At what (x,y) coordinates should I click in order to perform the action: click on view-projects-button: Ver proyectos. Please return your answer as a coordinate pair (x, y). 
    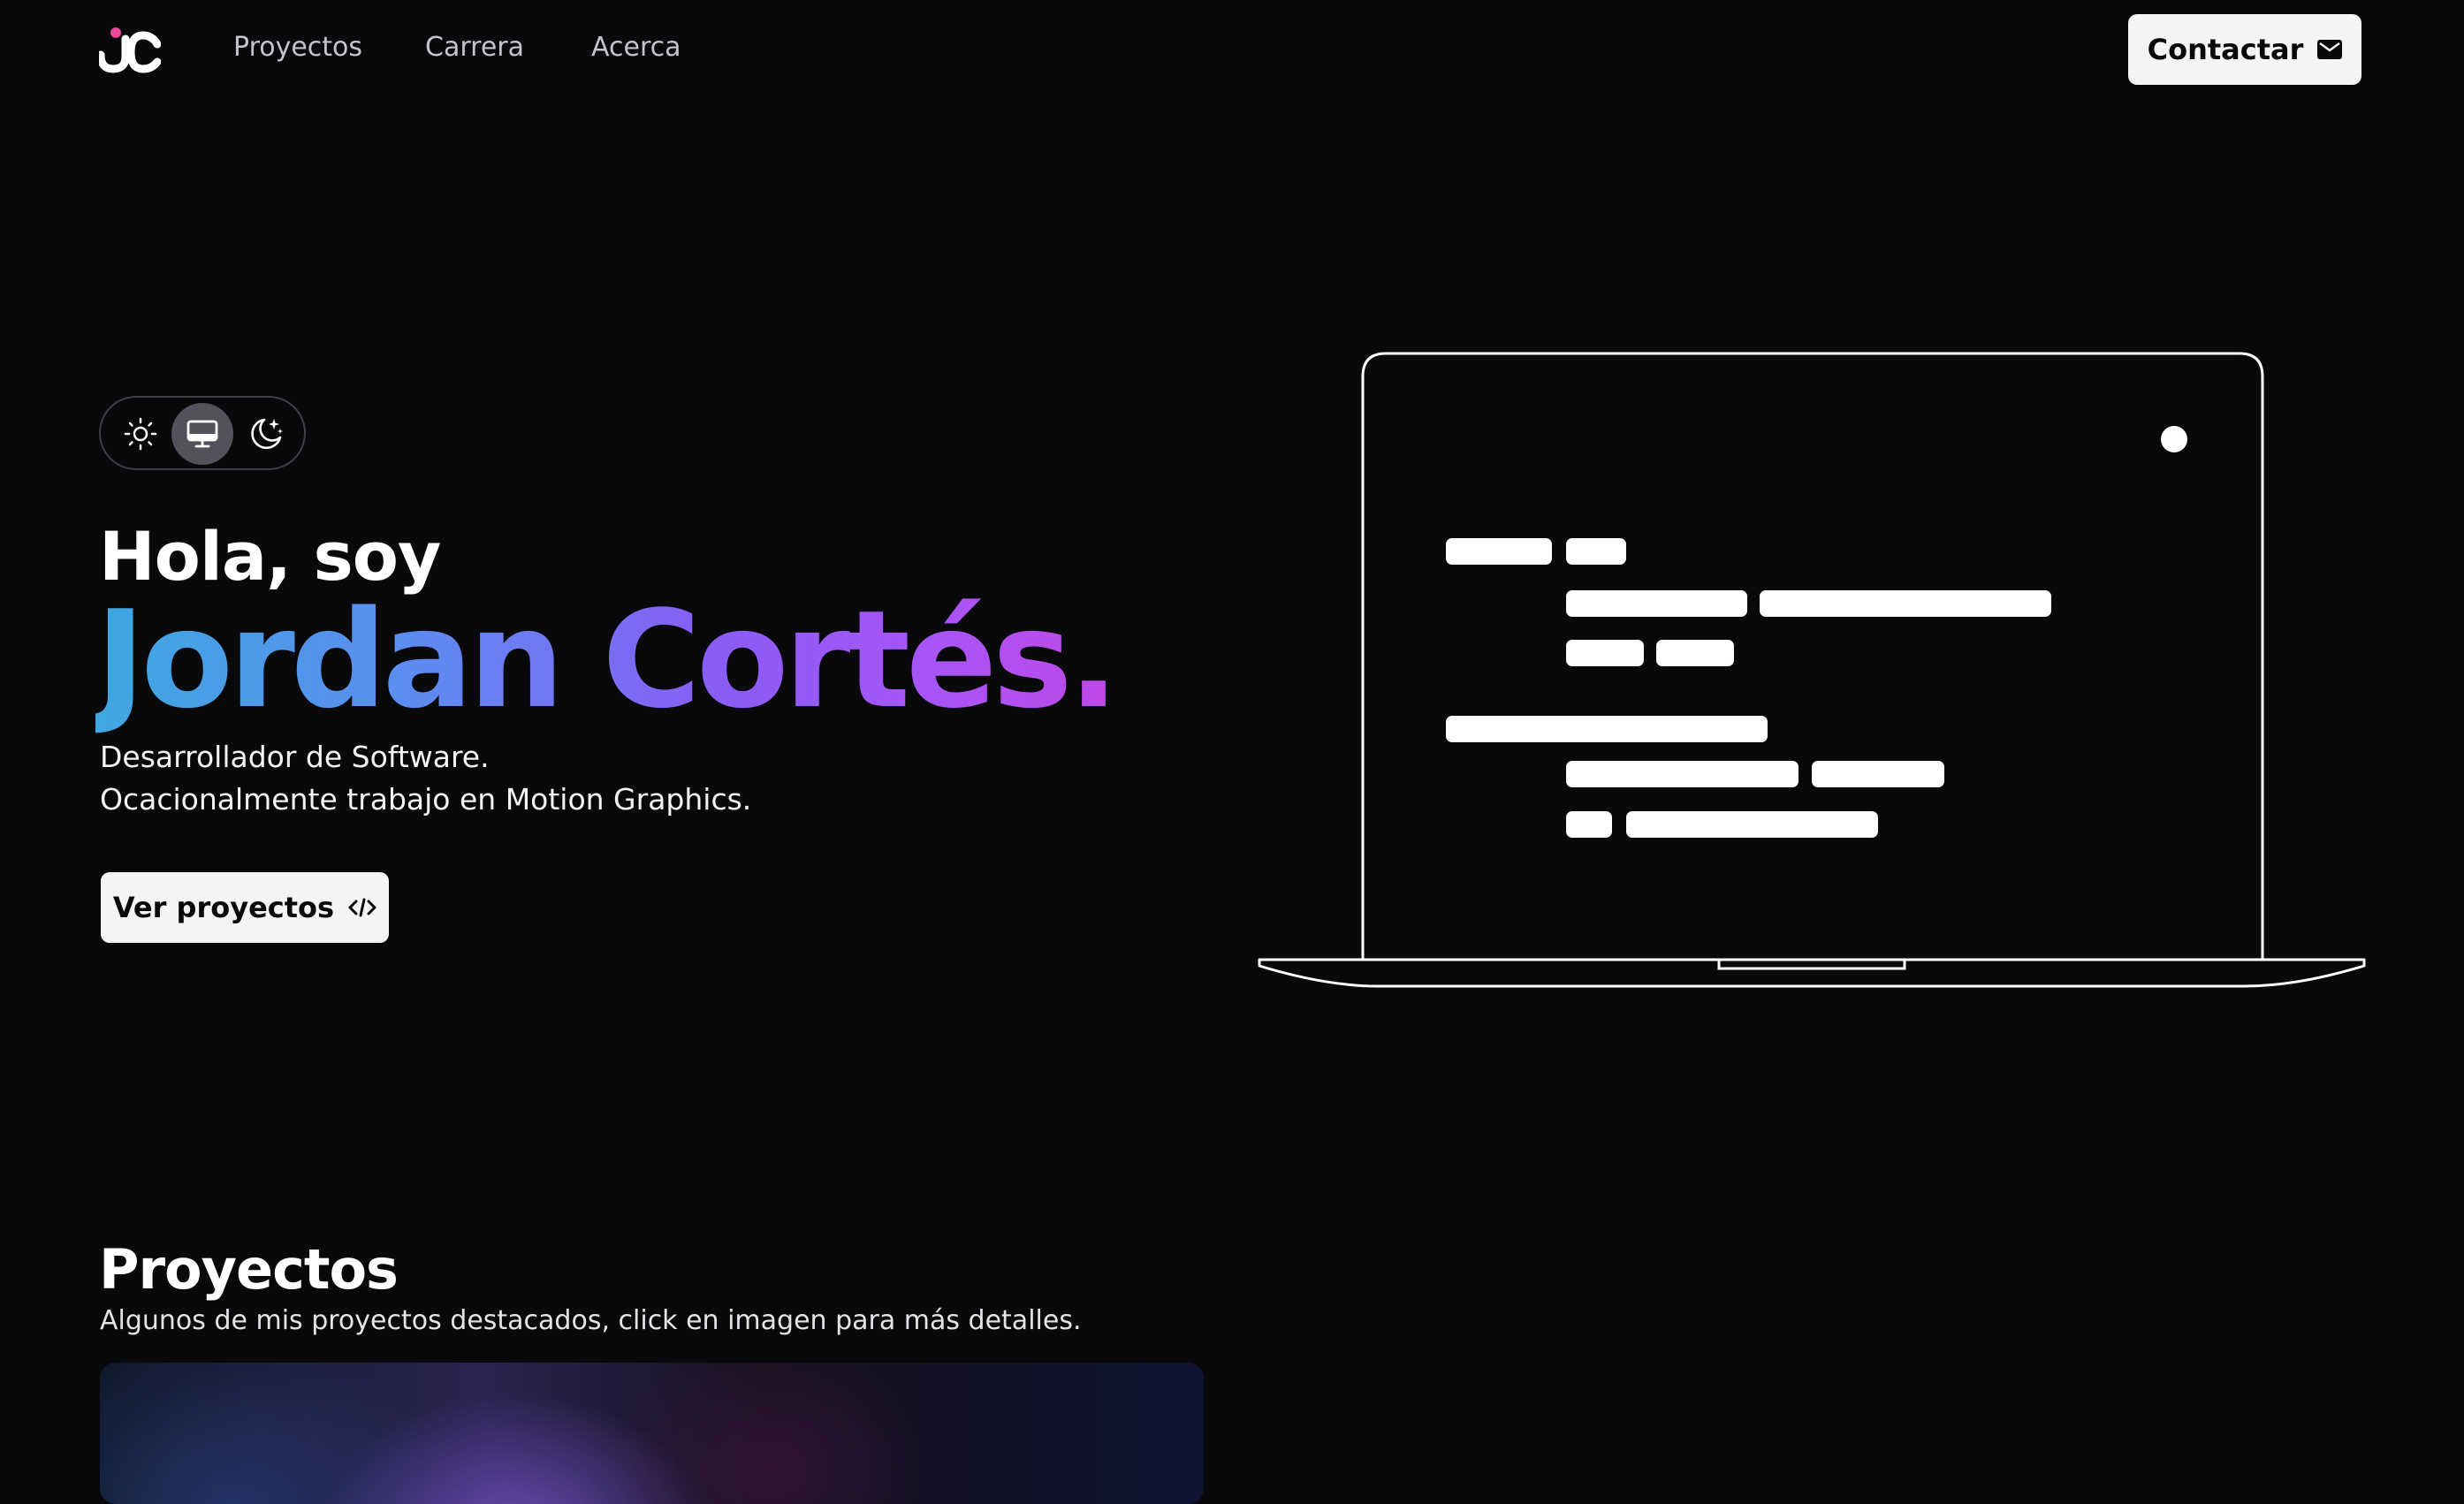
    Looking at the image, I should click on (245, 907).